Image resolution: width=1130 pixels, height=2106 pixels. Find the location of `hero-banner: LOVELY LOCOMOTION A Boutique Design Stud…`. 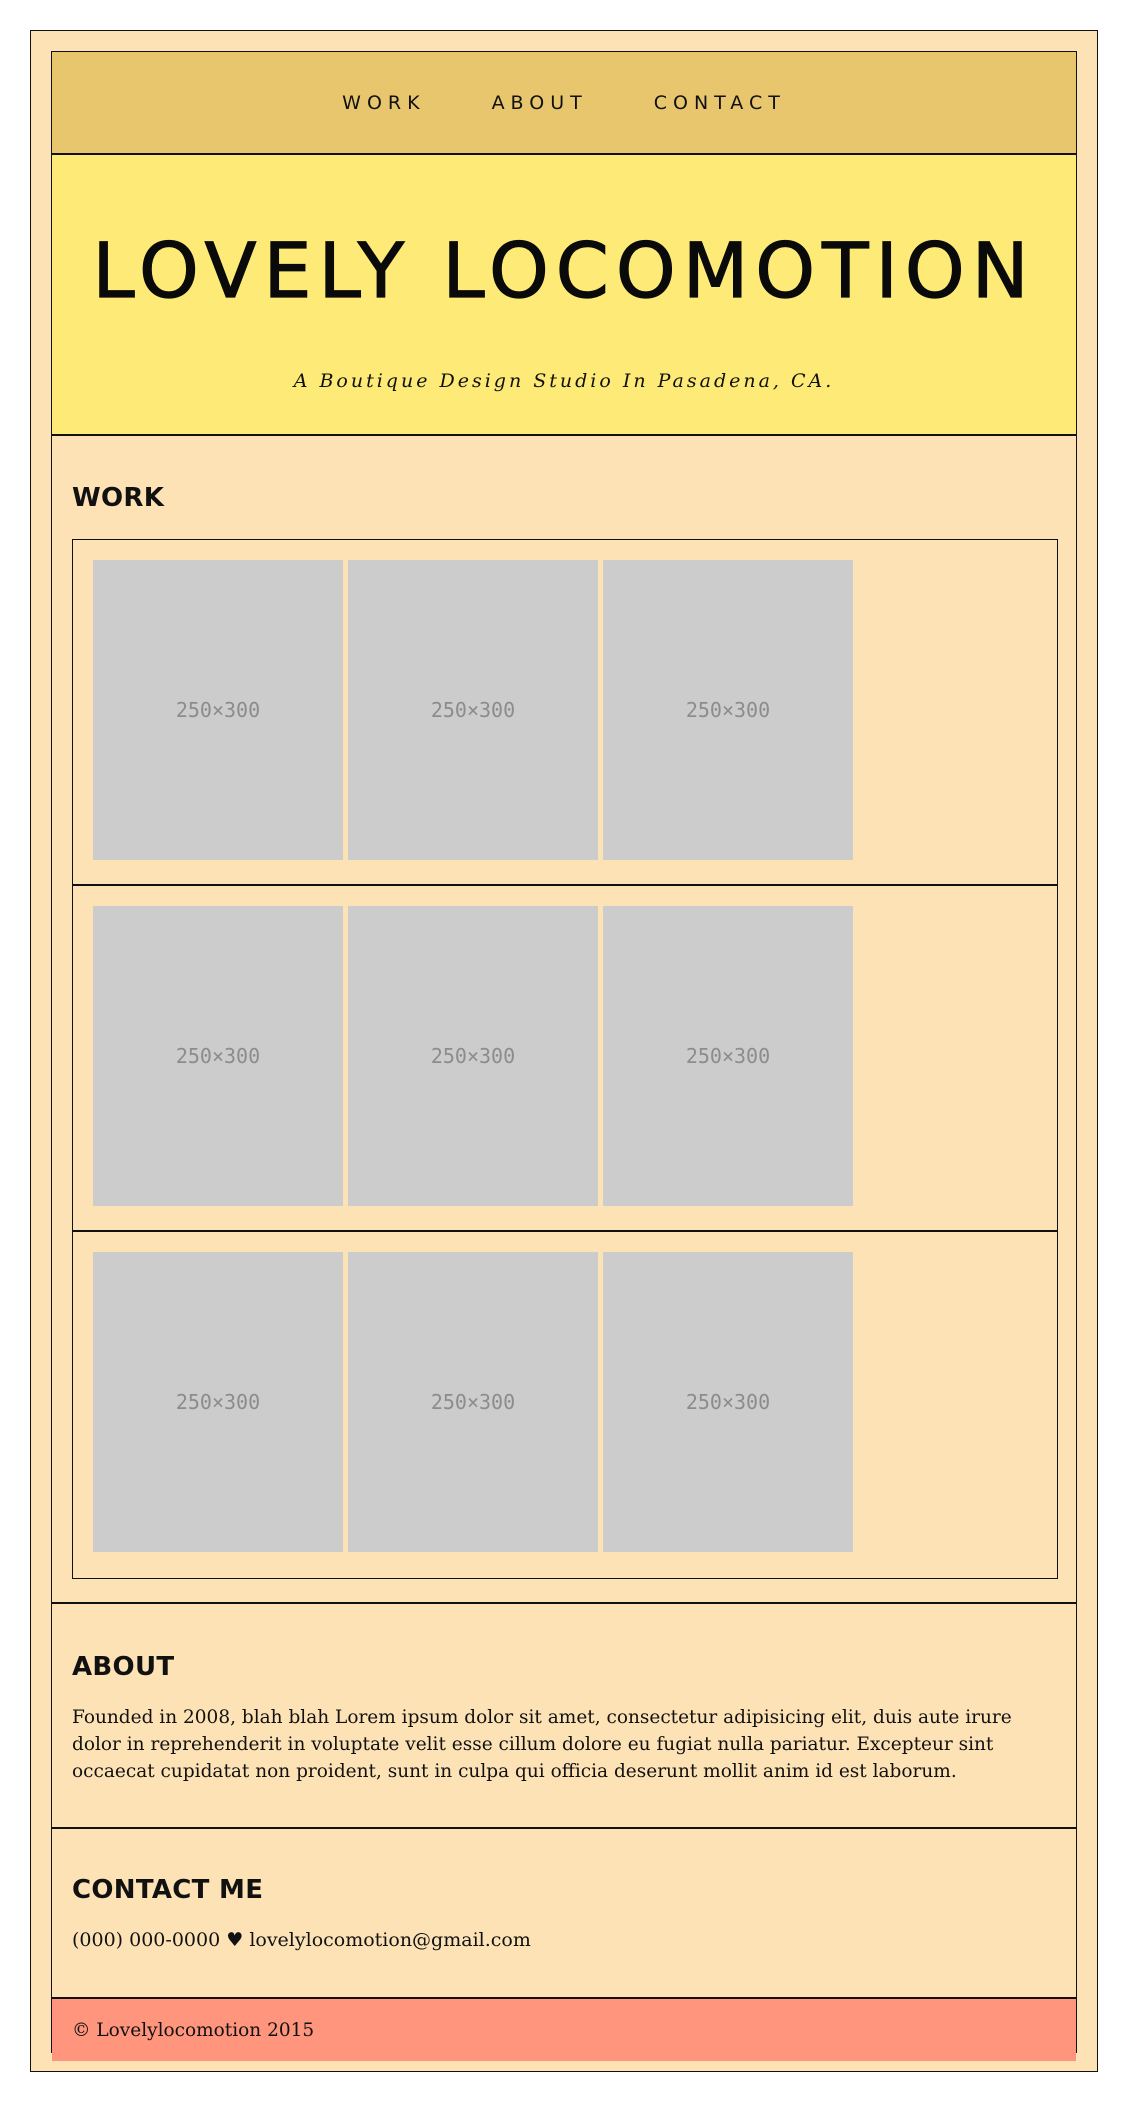

hero-banner: LOVELY LOCOMOTION A Boutique Design Stud… is located at coordinates (564, 295).